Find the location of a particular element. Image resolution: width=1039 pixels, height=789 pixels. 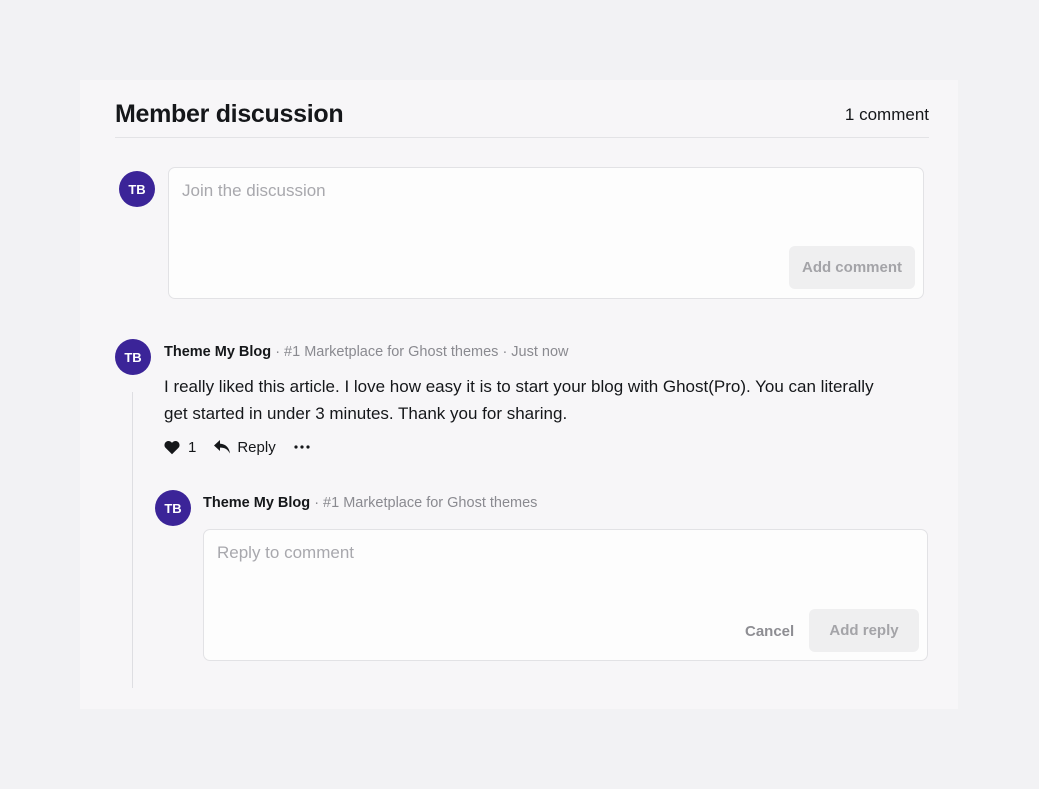

more-options-button is located at coordinates (302, 447).